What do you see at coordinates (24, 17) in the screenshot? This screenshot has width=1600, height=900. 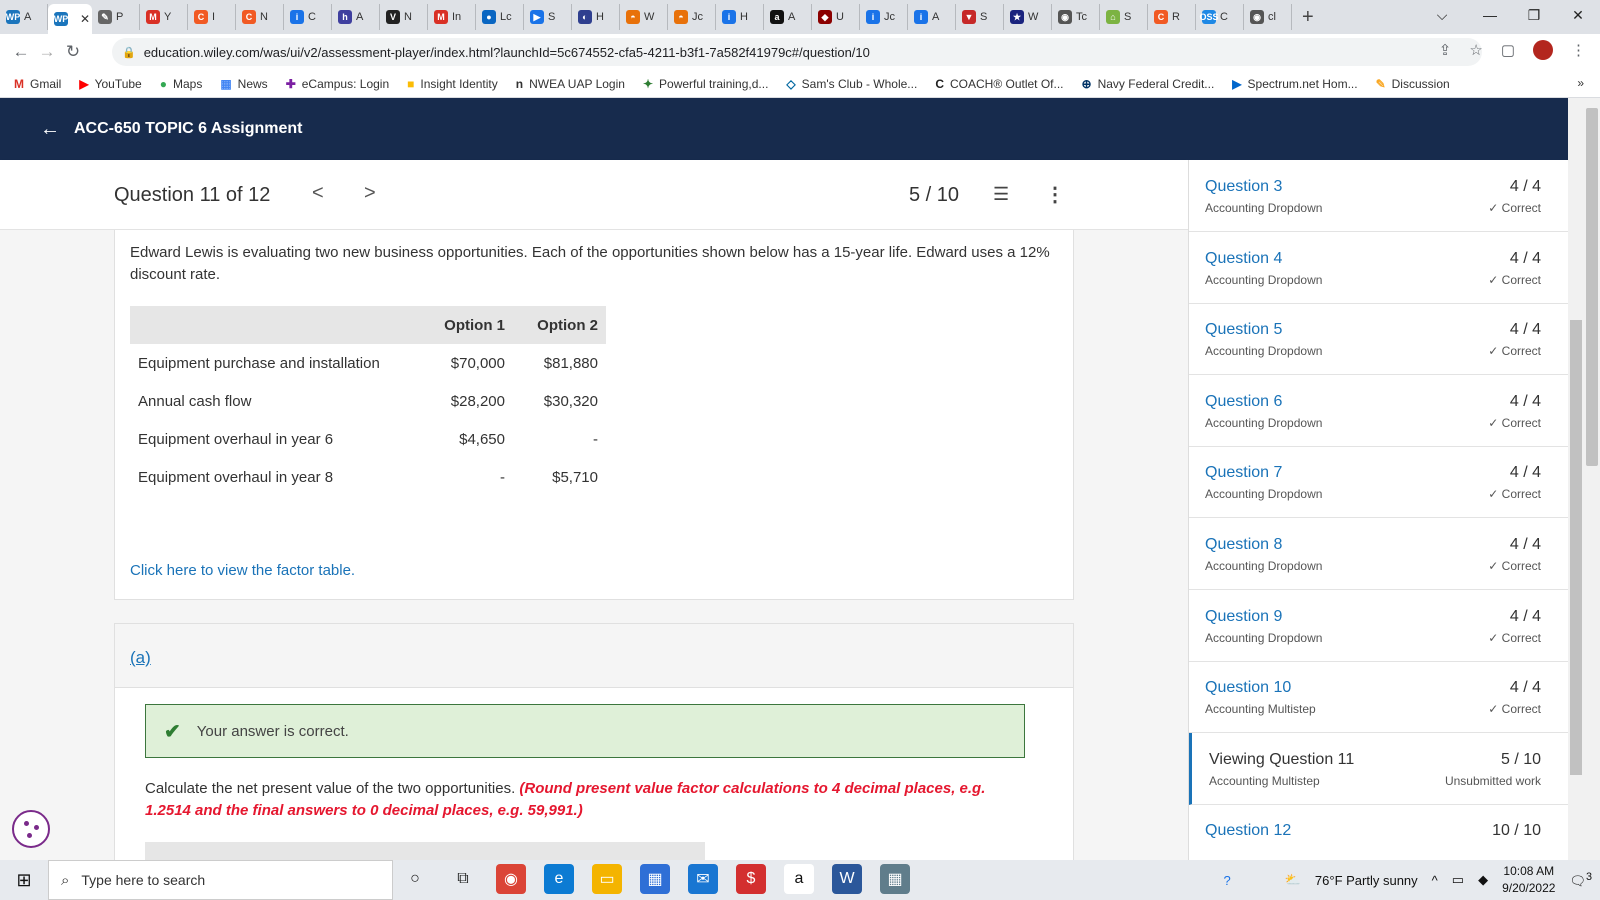 I see `browser-tab: WP A` at bounding box center [24, 17].